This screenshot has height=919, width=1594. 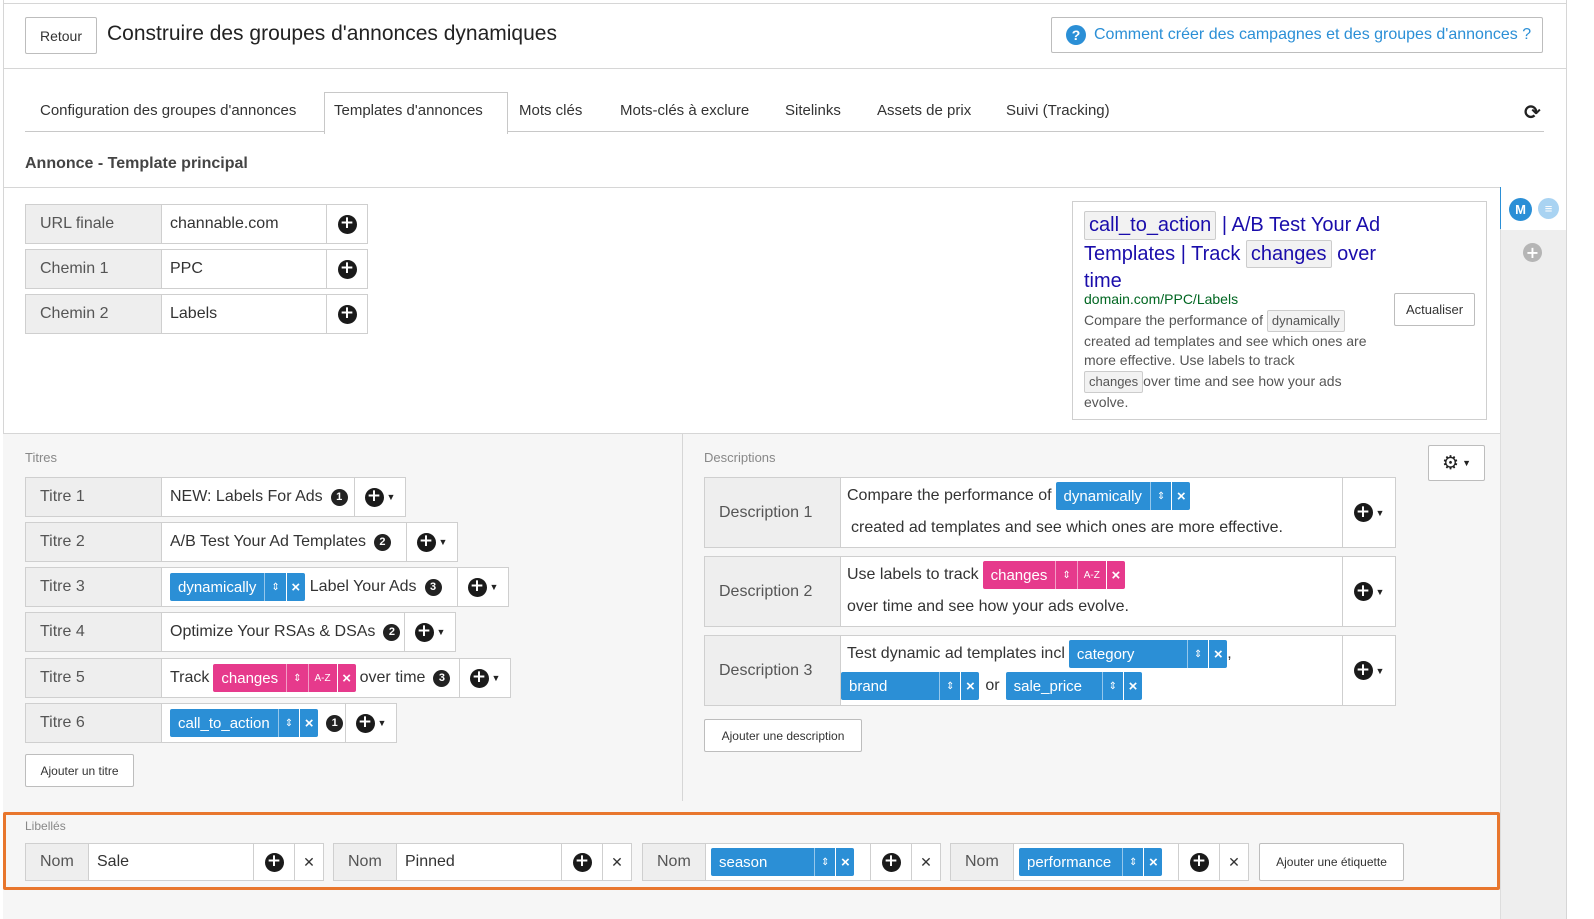 What do you see at coordinates (391, 497) in the screenshot?
I see `caret-down-icon: ▼` at bounding box center [391, 497].